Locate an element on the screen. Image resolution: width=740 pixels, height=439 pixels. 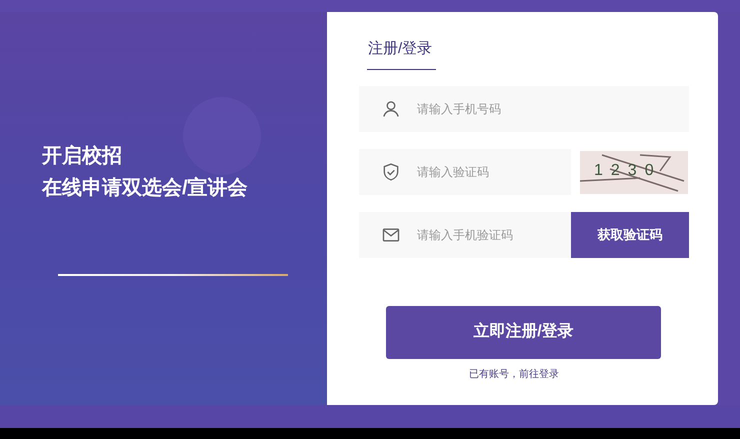
input-field: 请输入手机号码 is located at coordinates (524, 109).